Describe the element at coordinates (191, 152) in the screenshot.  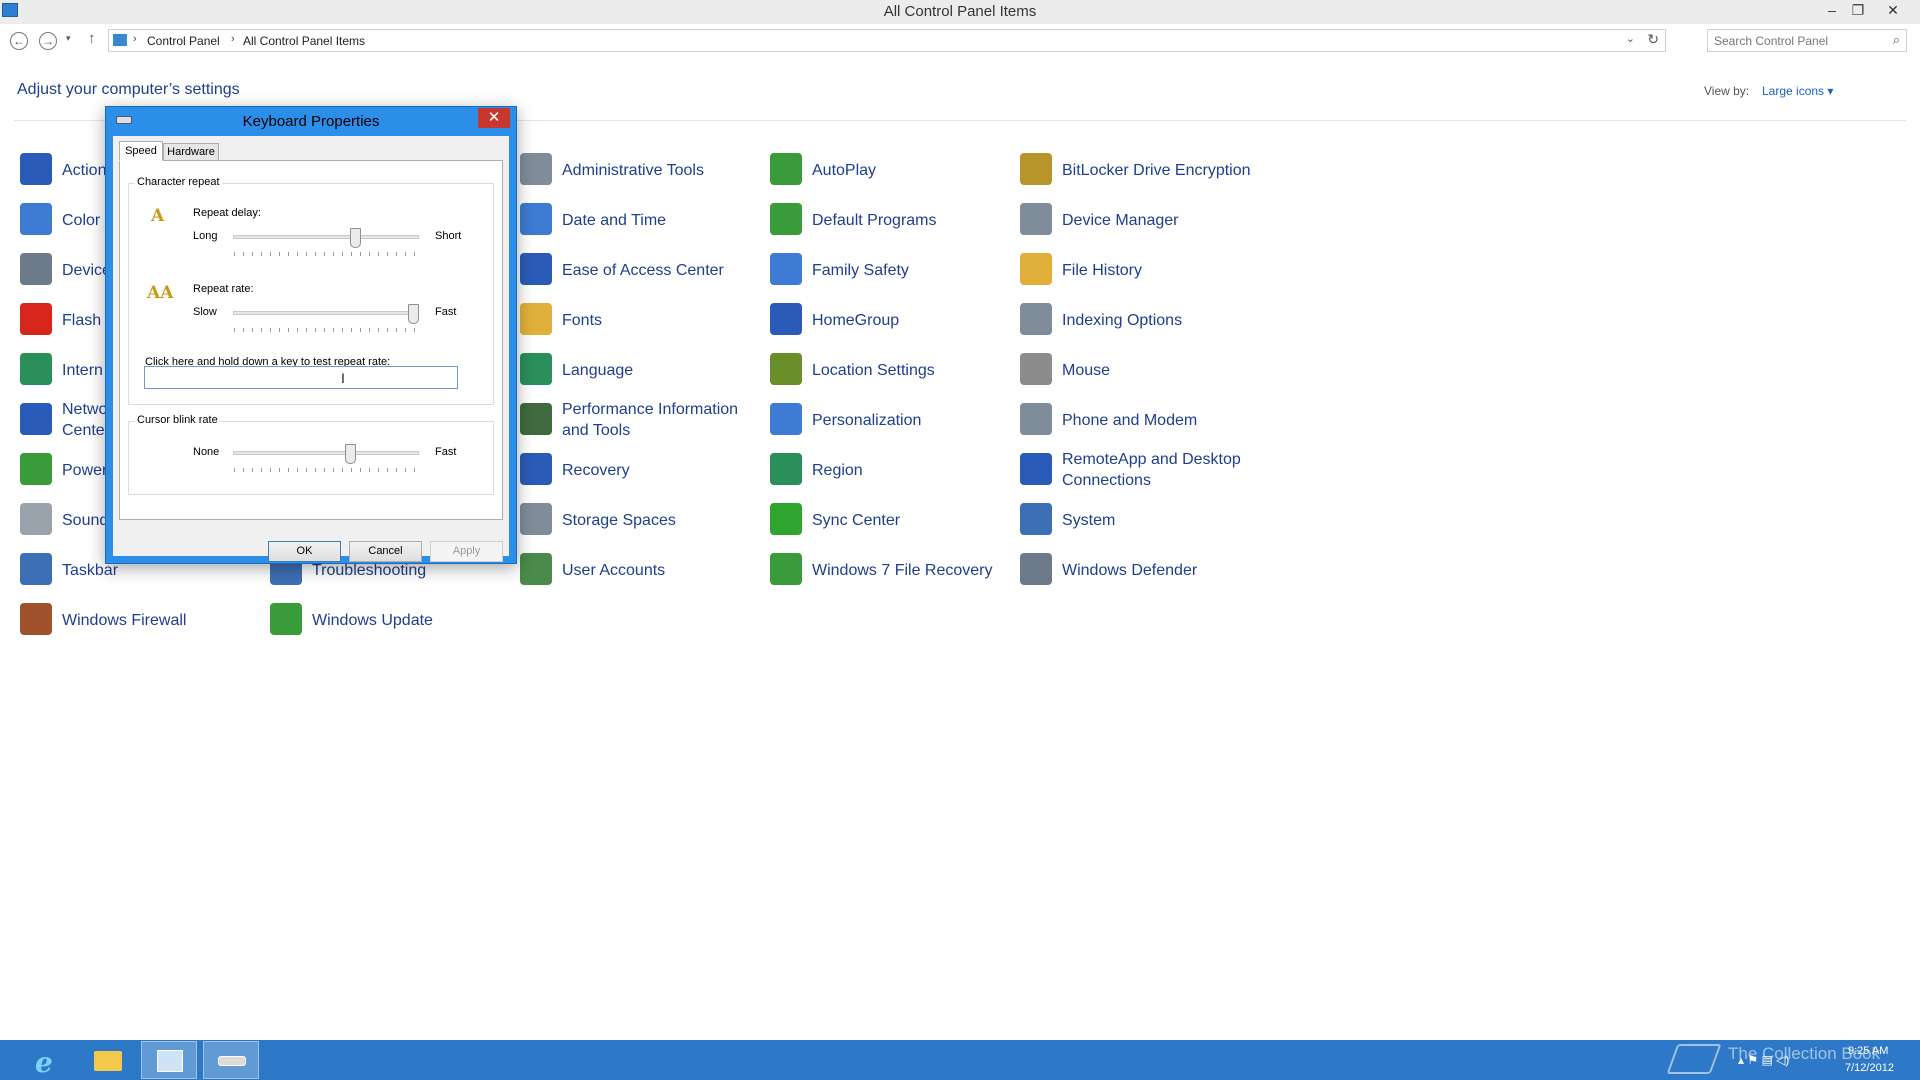
I see `tab-hardware: Hardware` at that location.